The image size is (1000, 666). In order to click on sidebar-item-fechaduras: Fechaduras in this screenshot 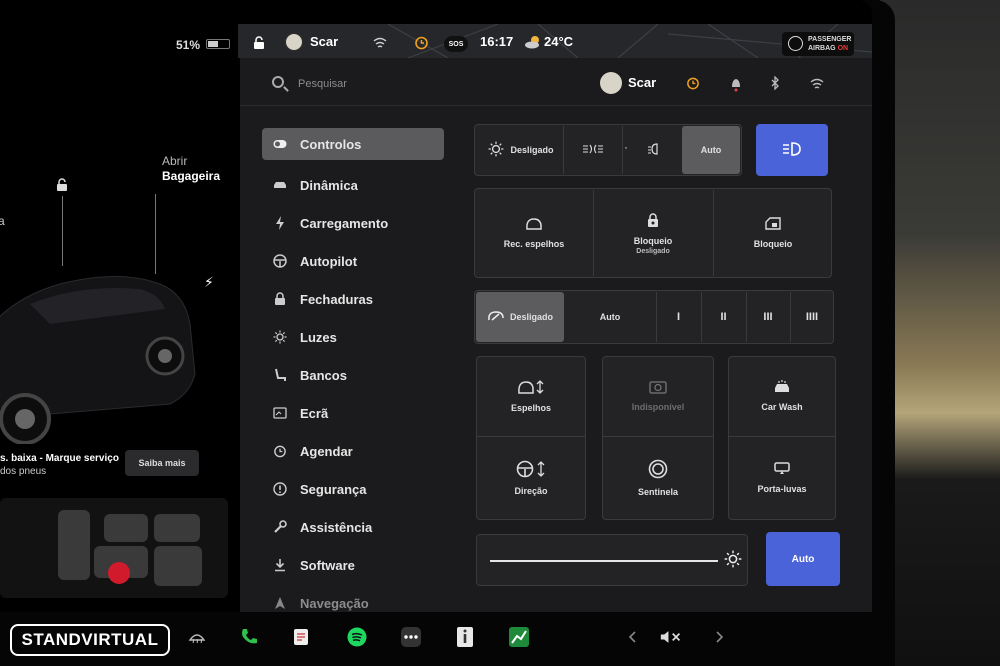, I will do `click(353, 299)`.